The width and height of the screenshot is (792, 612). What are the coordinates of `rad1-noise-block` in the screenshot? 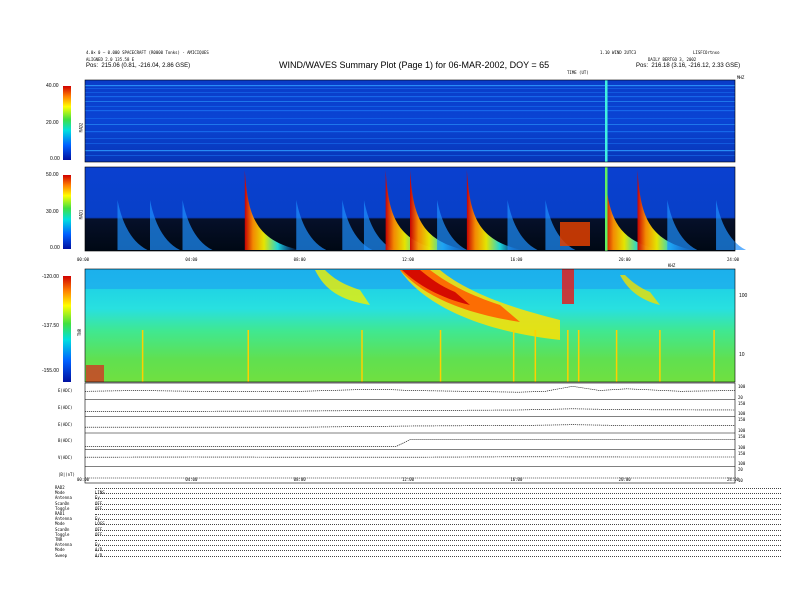 It's located at (575, 234).